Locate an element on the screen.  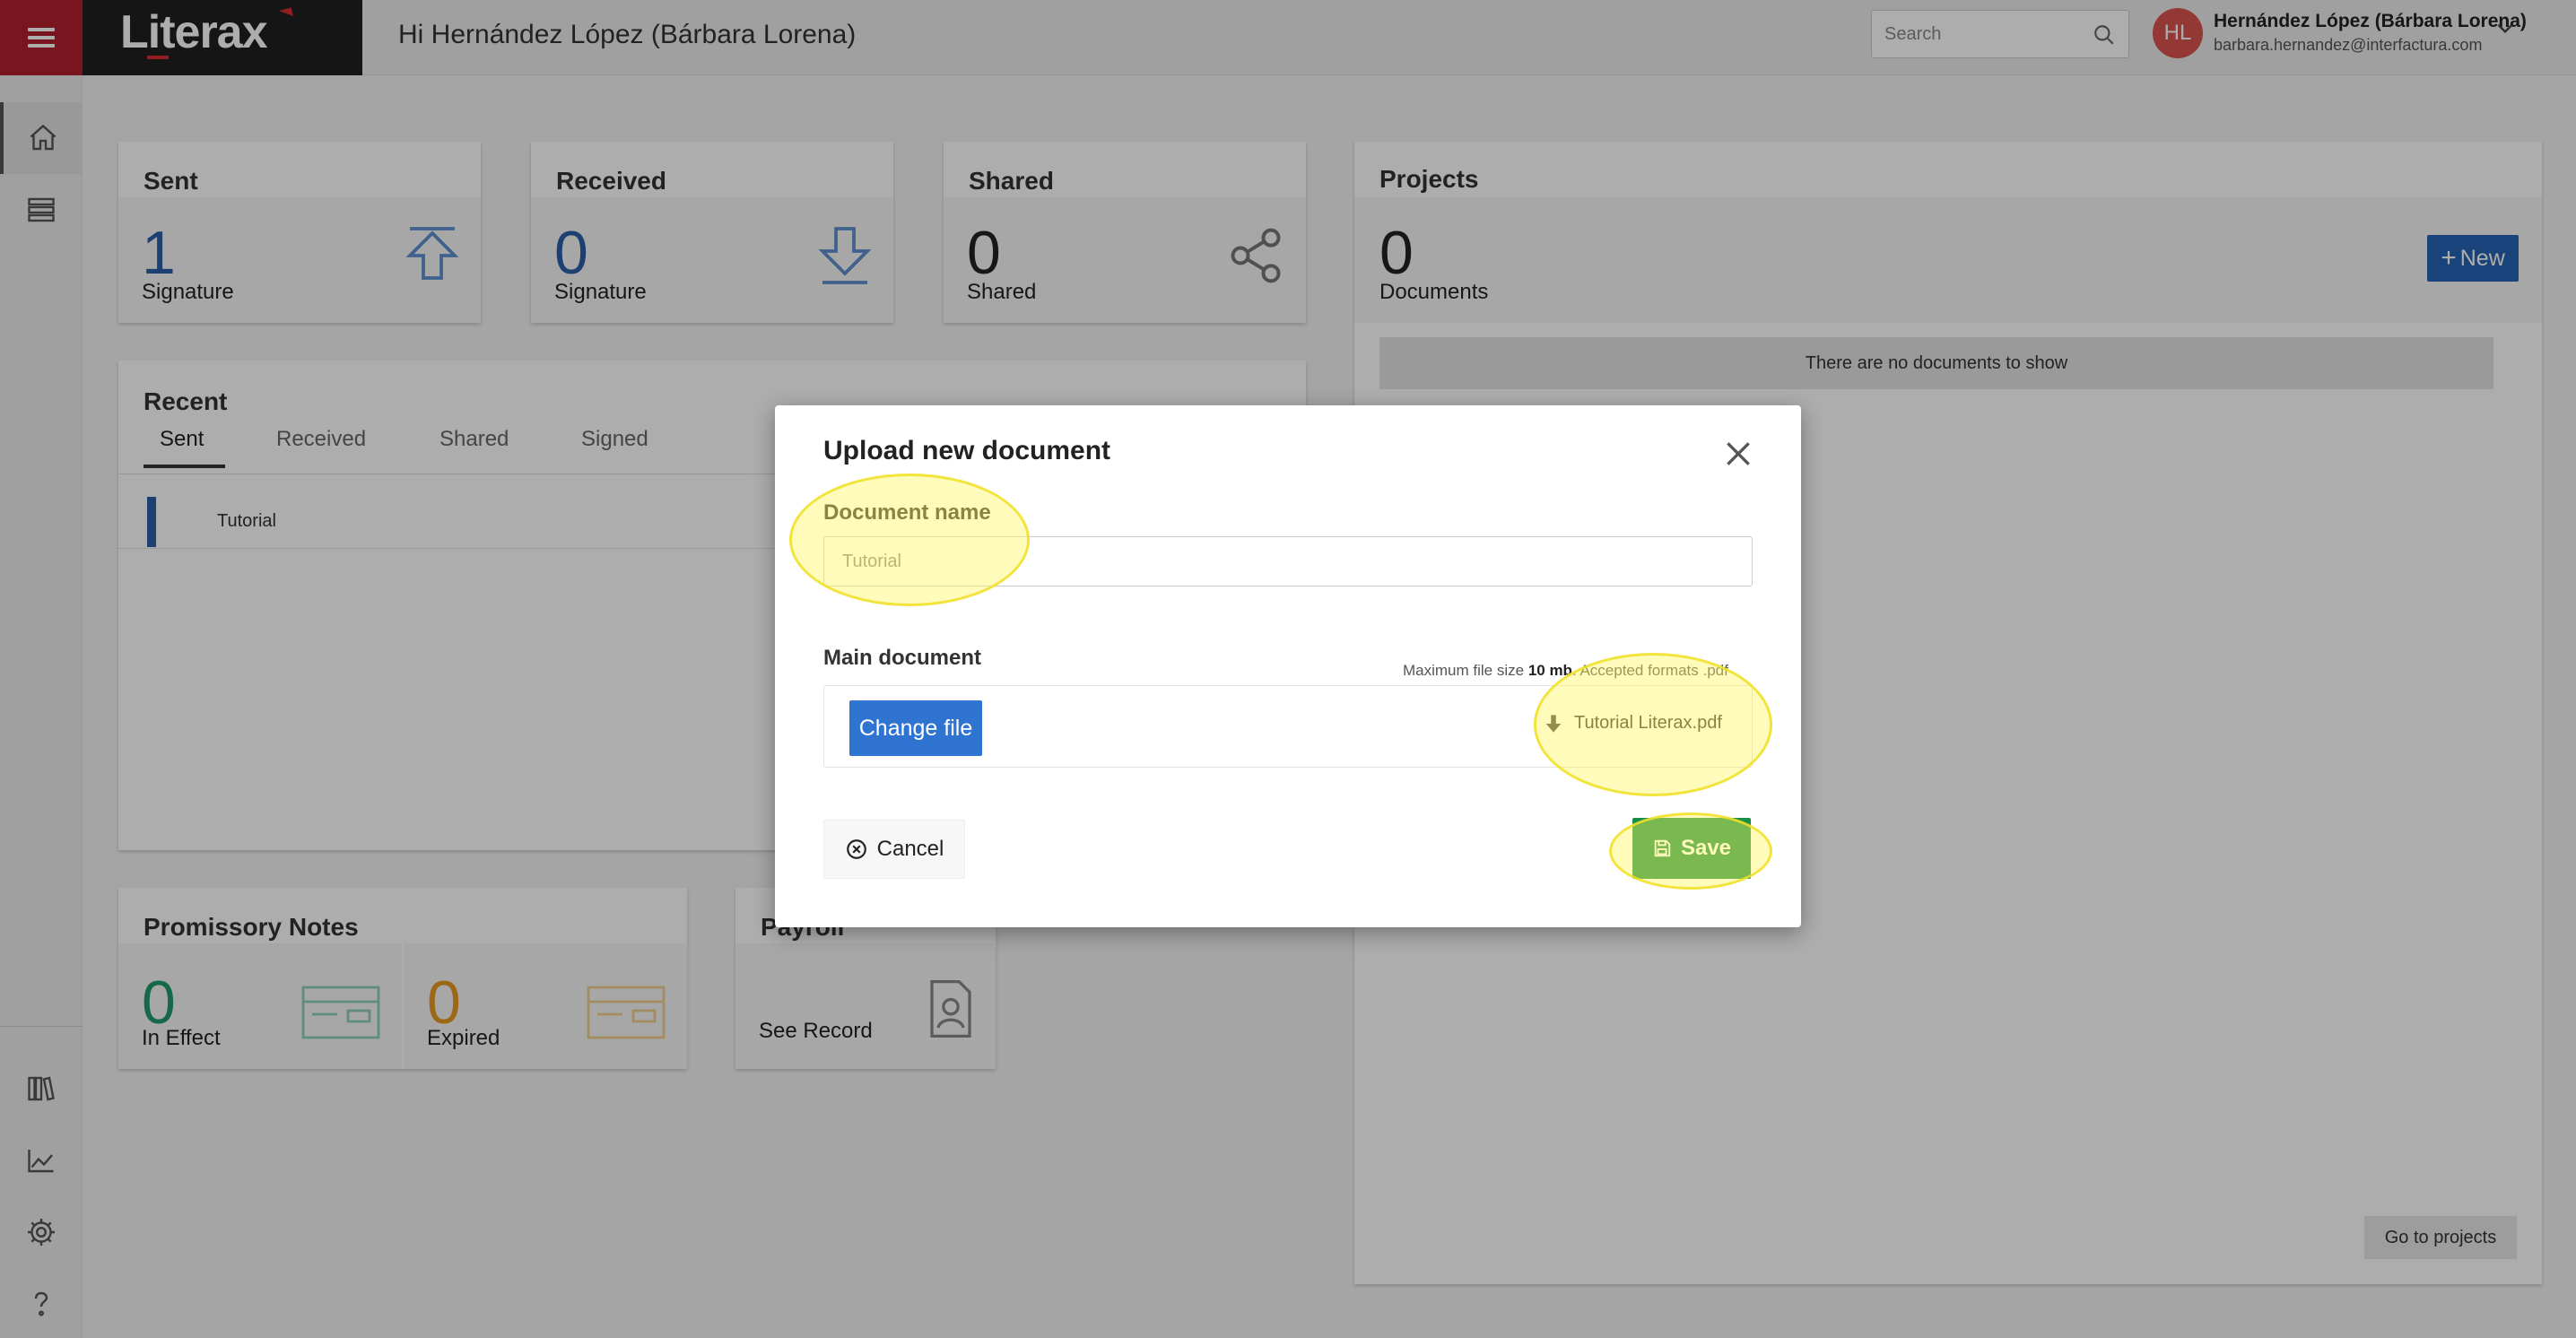
save-label: Save is located at coordinates (1706, 848).